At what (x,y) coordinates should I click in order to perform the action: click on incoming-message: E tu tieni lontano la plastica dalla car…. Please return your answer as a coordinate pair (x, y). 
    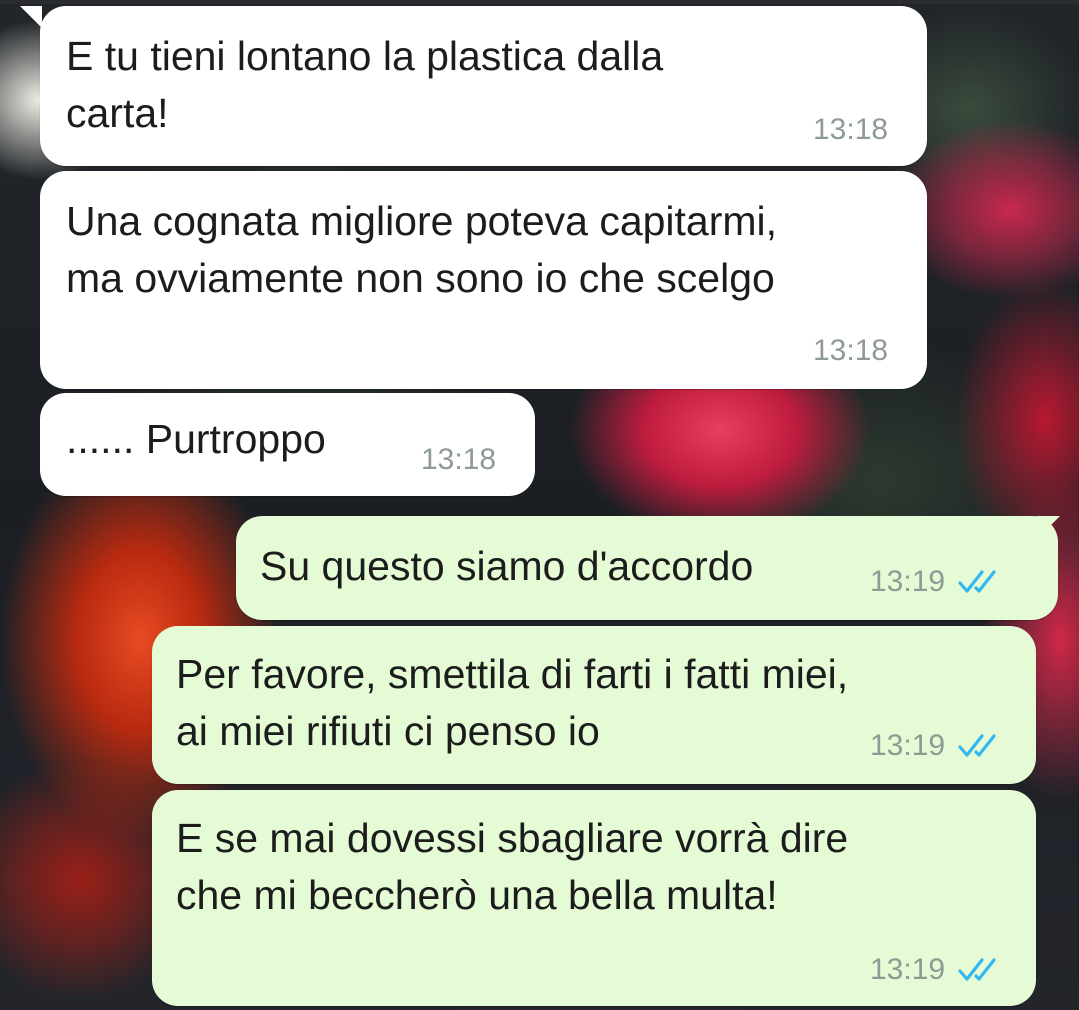
    Looking at the image, I should click on (483, 86).